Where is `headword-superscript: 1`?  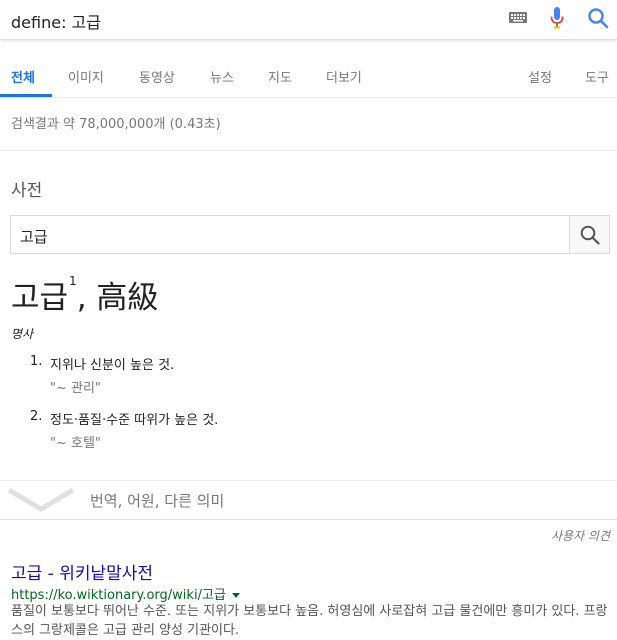
headword-superscript: 1 is located at coordinates (73, 281).